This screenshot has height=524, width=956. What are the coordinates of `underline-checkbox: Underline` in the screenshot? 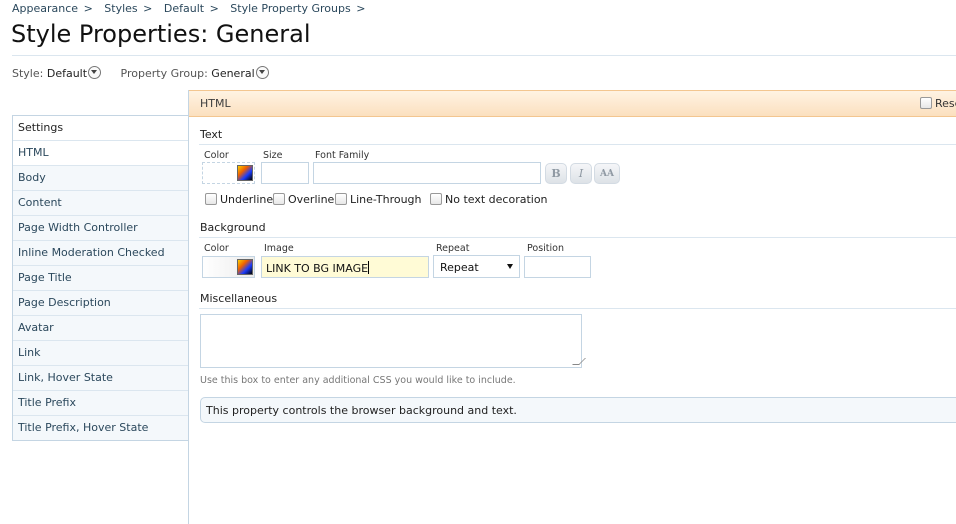 It's located at (239, 199).